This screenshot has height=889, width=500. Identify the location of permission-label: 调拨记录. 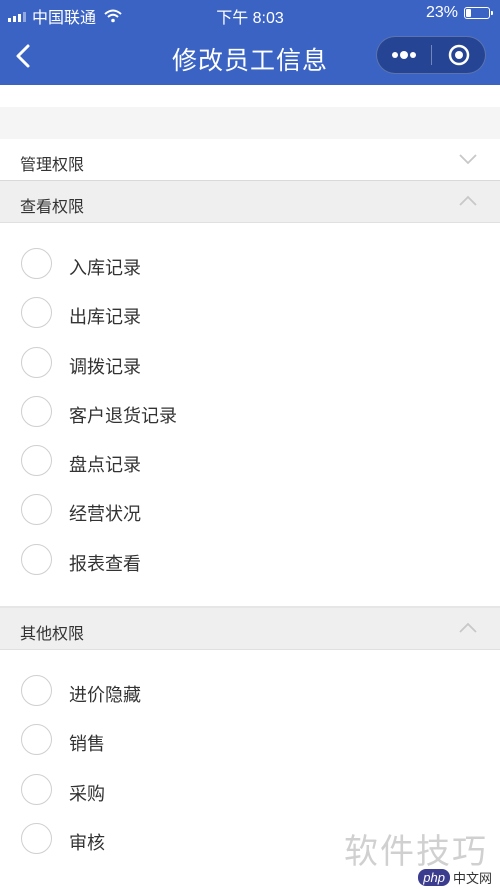
(105, 366).